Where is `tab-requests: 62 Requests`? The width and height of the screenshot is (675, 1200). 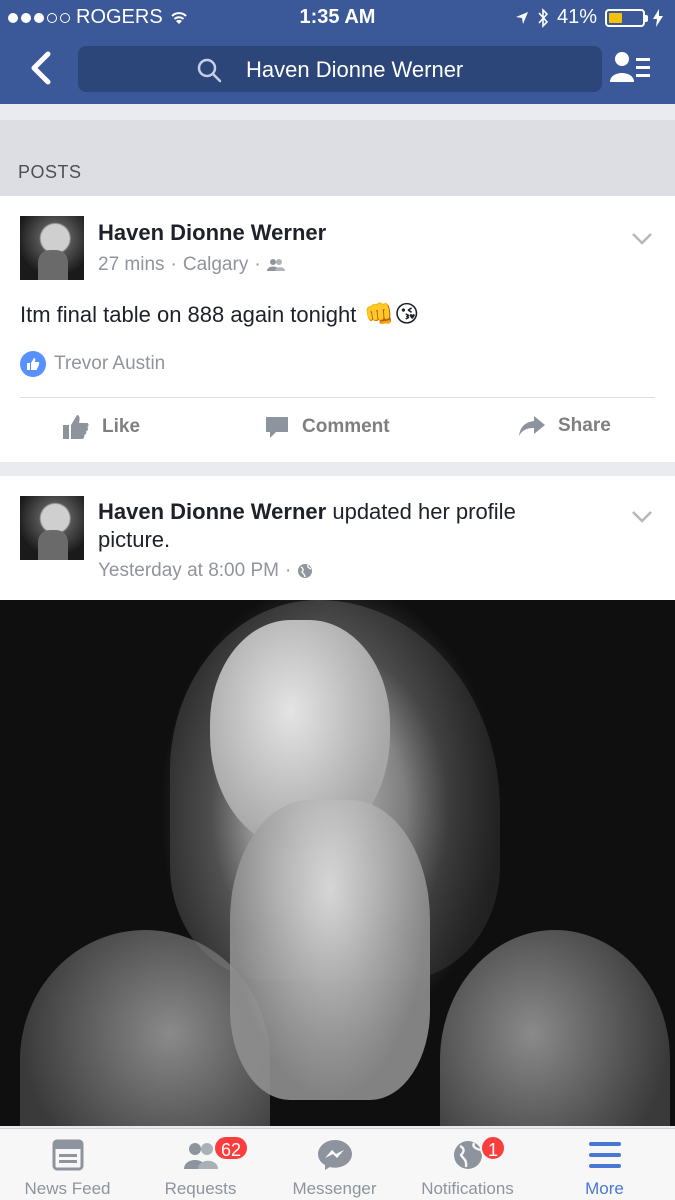
tab-requests: 62 Requests is located at coordinates (200, 1164).